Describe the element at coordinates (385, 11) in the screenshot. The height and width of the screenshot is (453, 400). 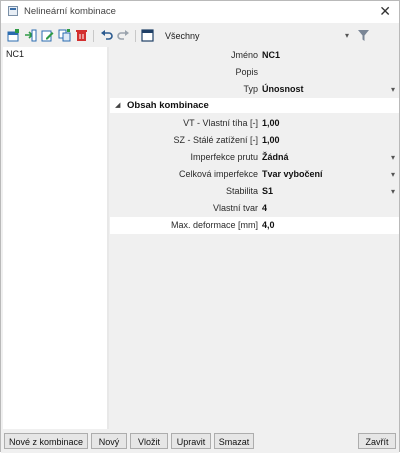
I see `close-icon: ✕` at that location.